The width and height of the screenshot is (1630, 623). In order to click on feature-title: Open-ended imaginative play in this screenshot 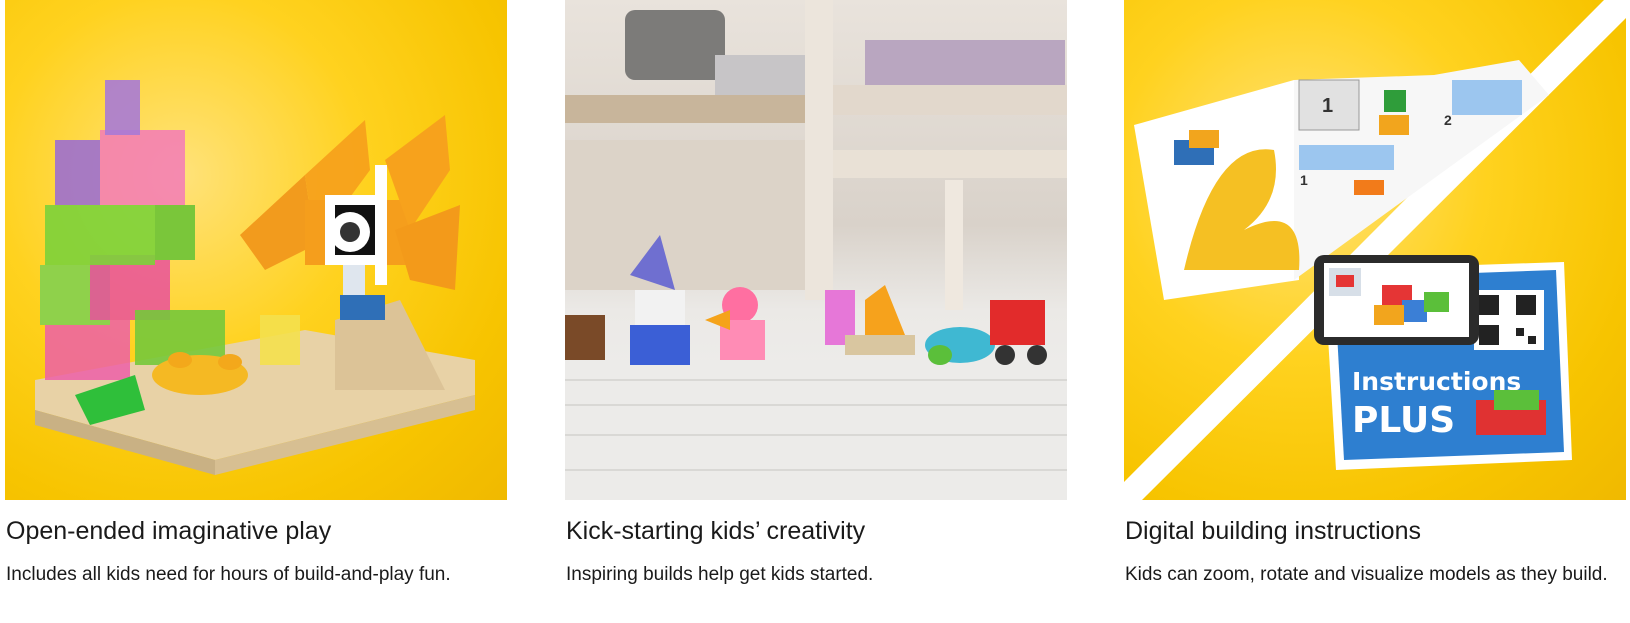, I will do `click(169, 531)`.